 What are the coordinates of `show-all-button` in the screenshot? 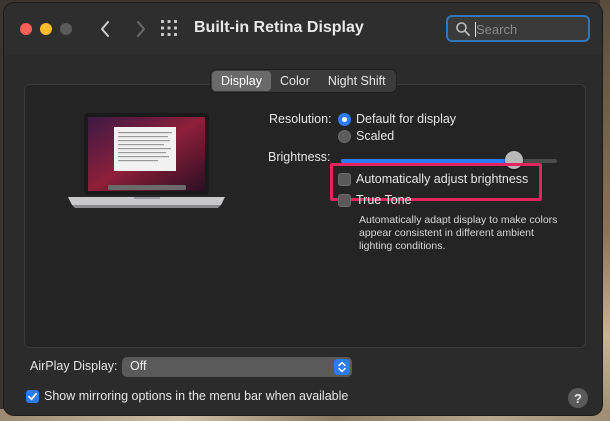 It's located at (170, 29).